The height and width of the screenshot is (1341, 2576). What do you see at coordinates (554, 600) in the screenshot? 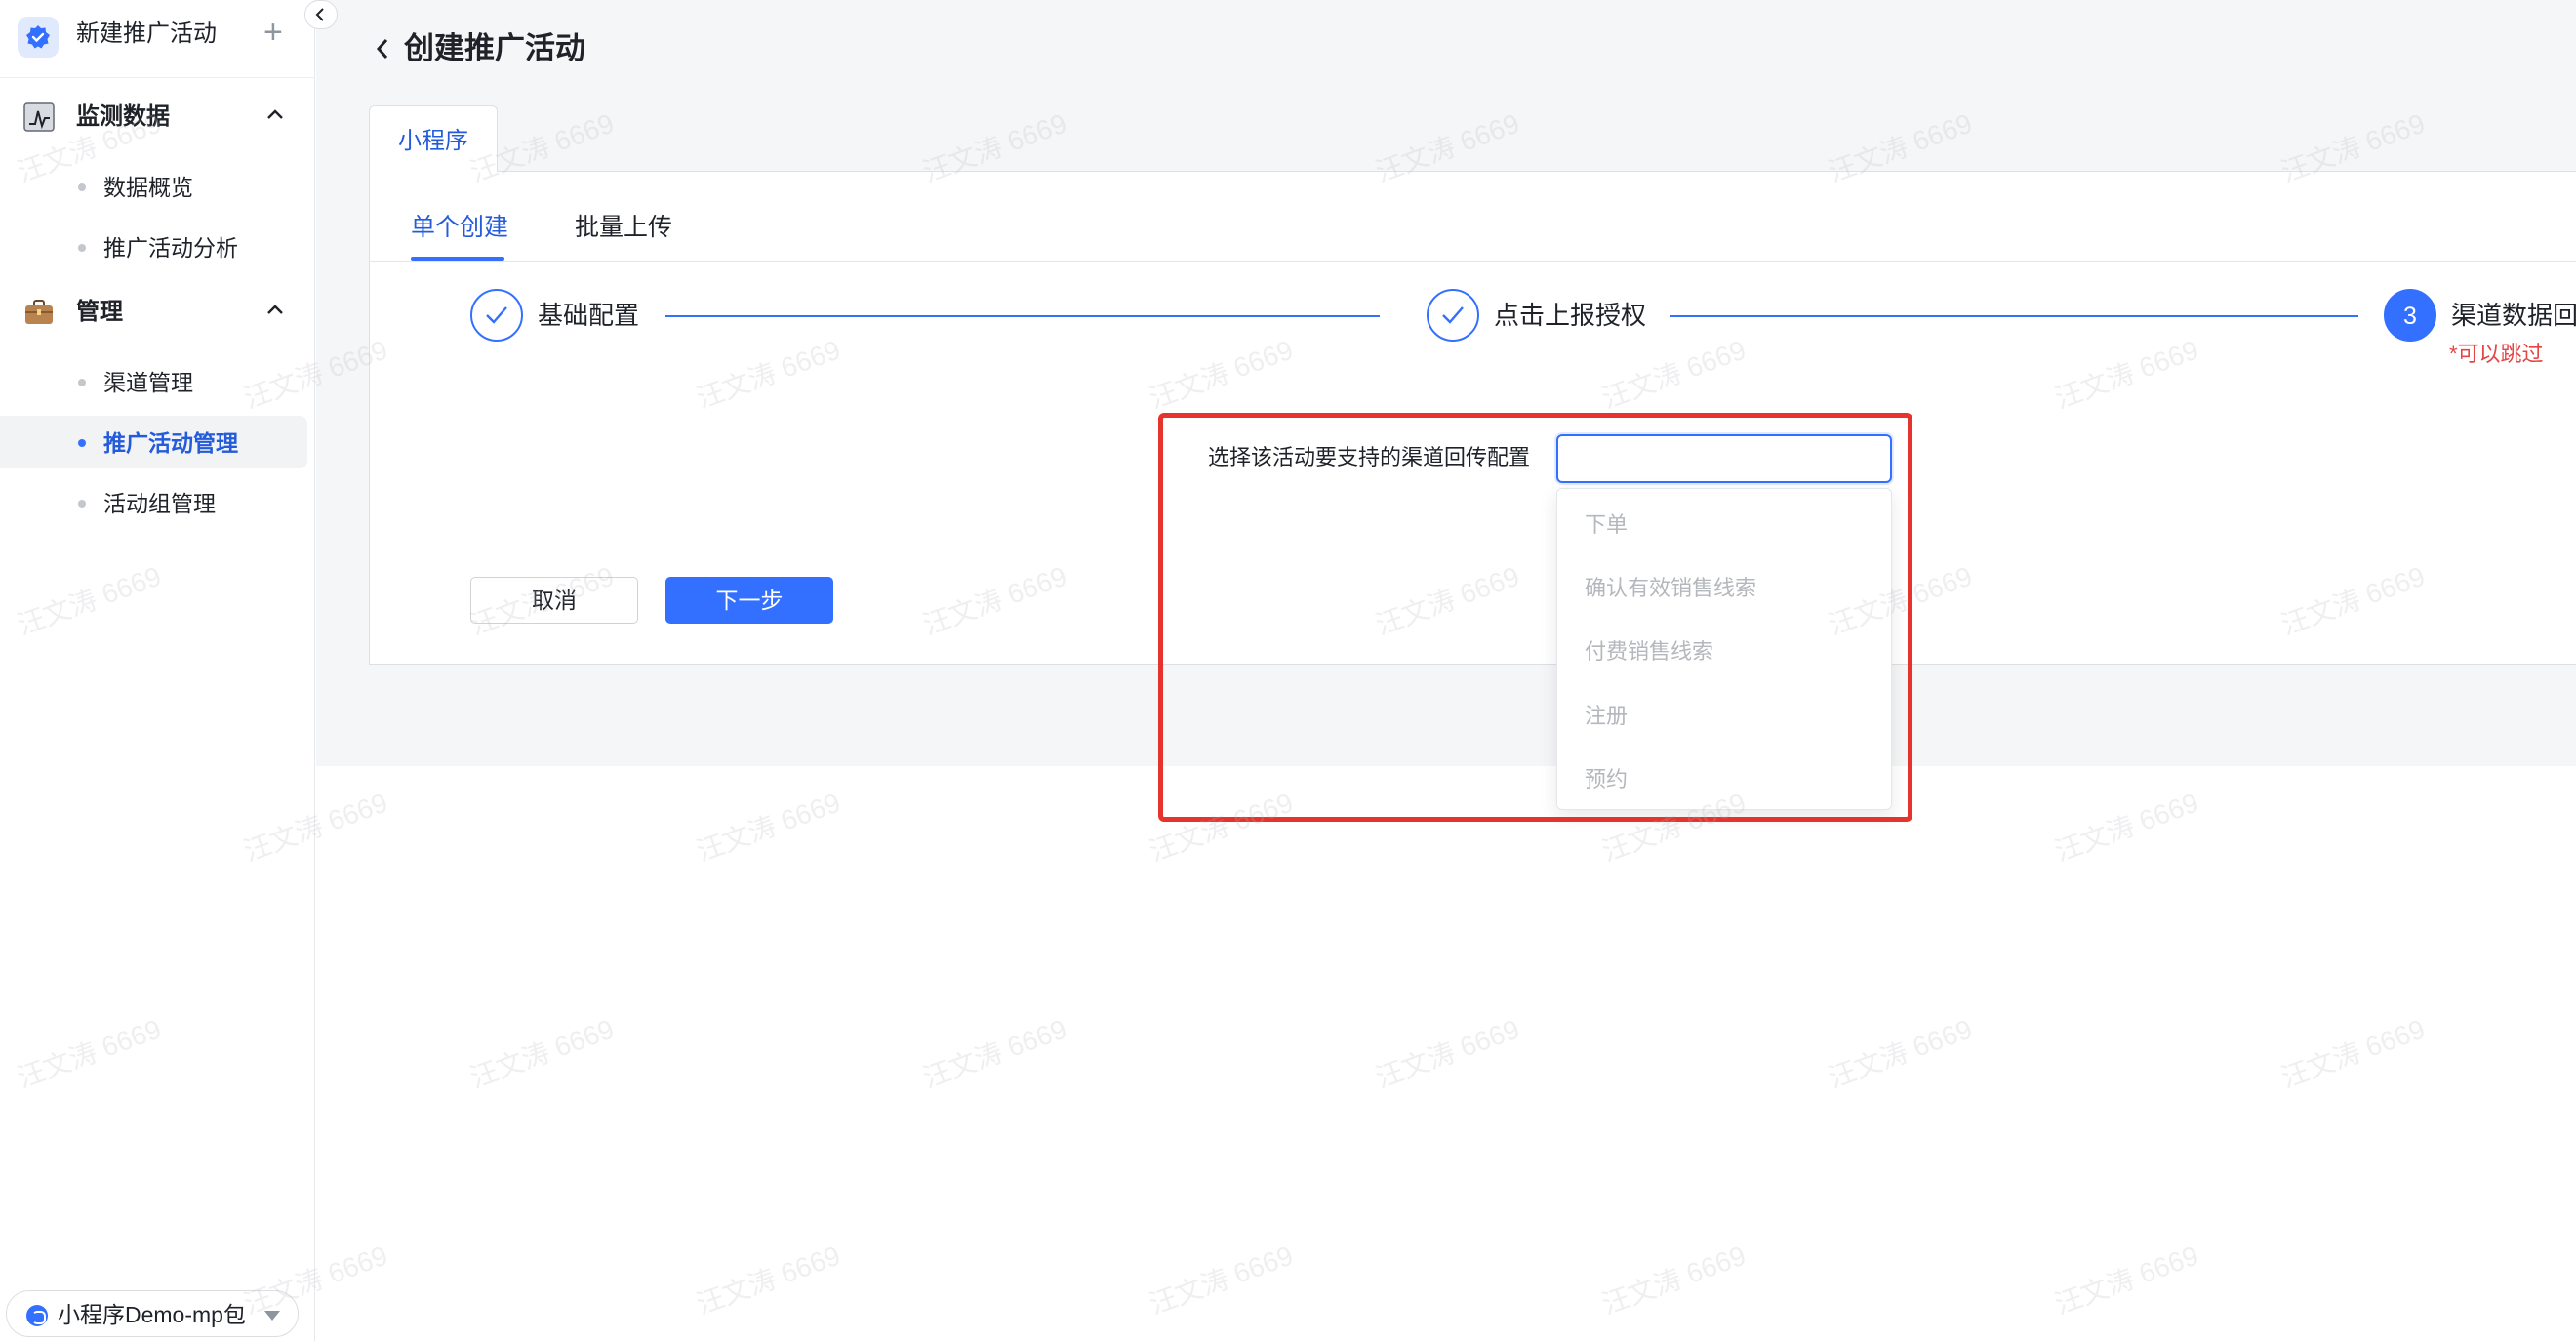
I see `cancel-button: 取消` at bounding box center [554, 600].